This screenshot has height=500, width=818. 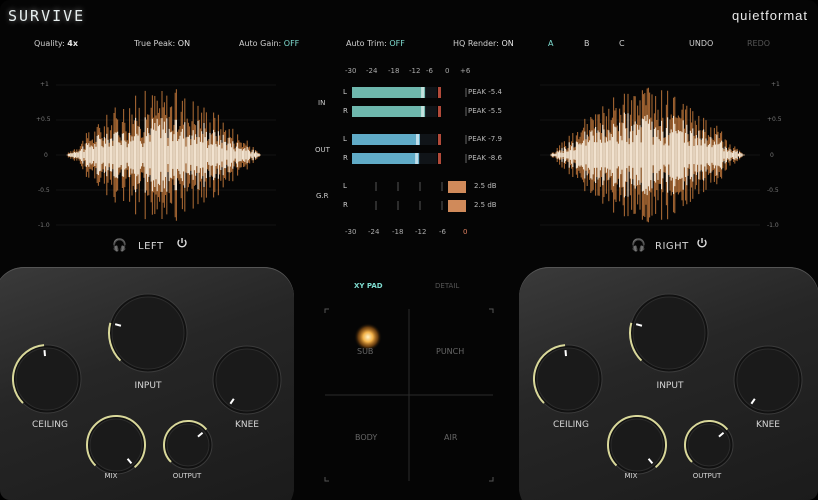 What do you see at coordinates (44, 225) in the screenshot?
I see `left-scale-m1: -1.0` at bounding box center [44, 225].